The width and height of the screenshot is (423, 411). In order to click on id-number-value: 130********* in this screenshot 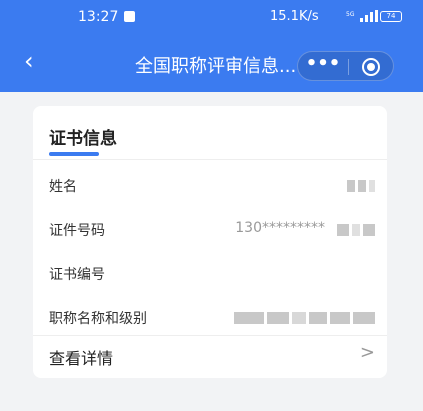, I will do `click(280, 228)`.